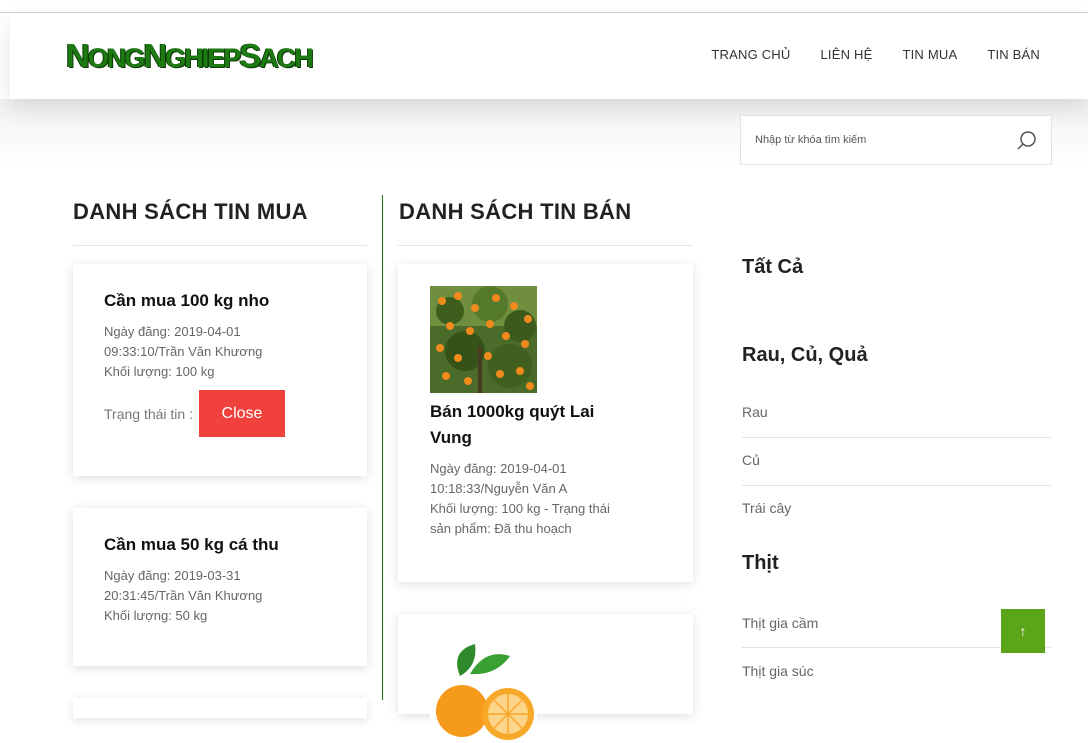 Image resolution: width=1088 pixels, height=743 pixels. I want to click on category-link-vegetables: Rau, so click(896, 412).